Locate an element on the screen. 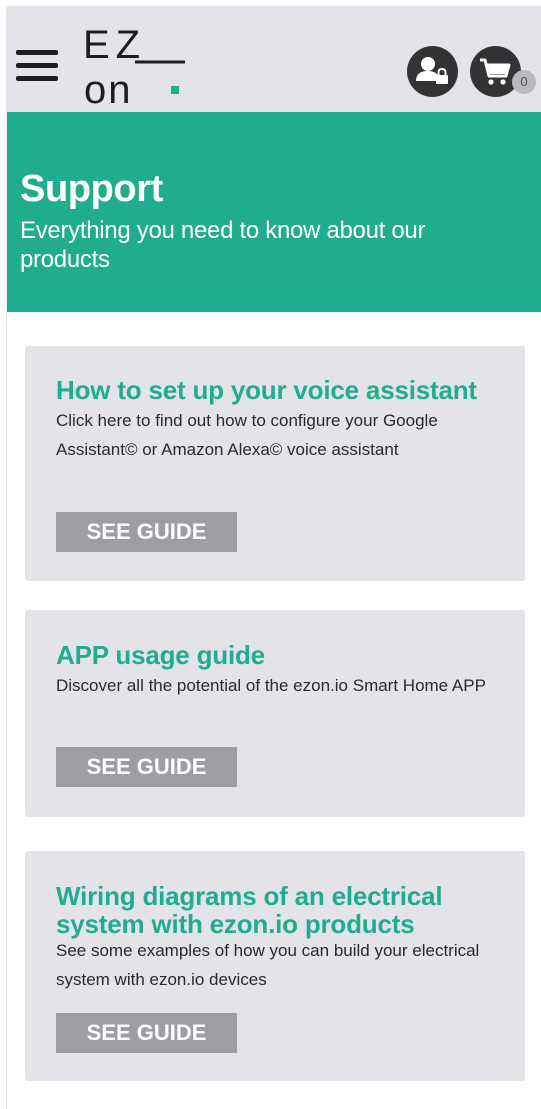 The image size is (541, 1109). card-title: APP usage guide is located at coordinates (160, 655).